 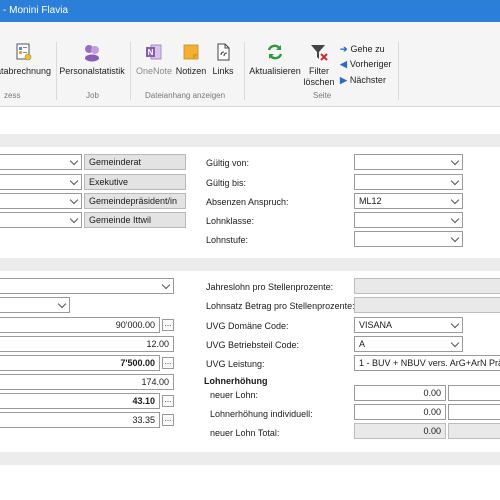 What do you see at coordinates (253, 345) in the screenshot?
I see `uvg-betriebsteil-label: UVG Betriebsteil Code:` at bounding box center [253, 345].